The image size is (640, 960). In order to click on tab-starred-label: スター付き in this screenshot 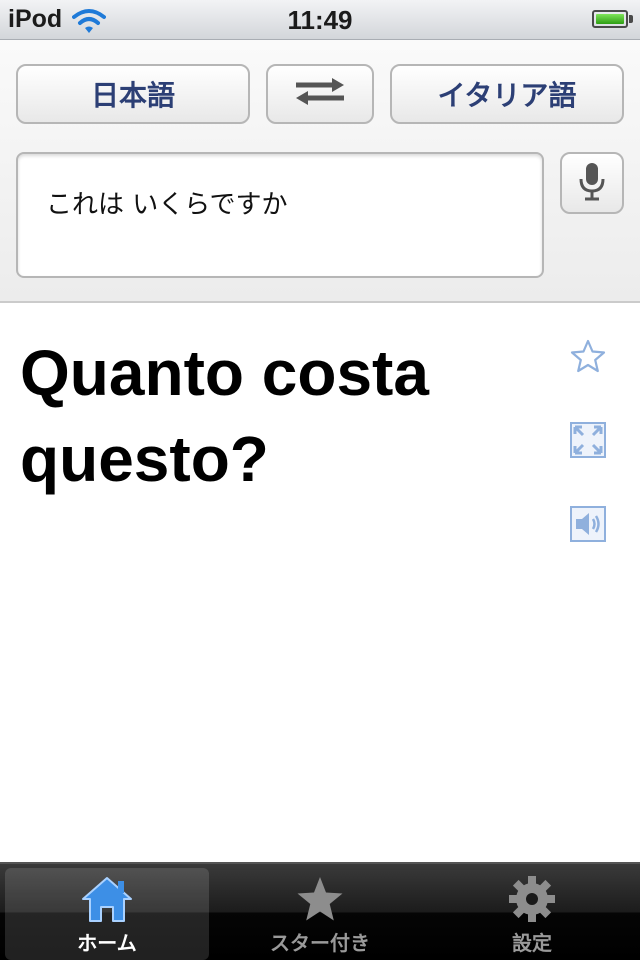, I will do `click(320, 943)`.